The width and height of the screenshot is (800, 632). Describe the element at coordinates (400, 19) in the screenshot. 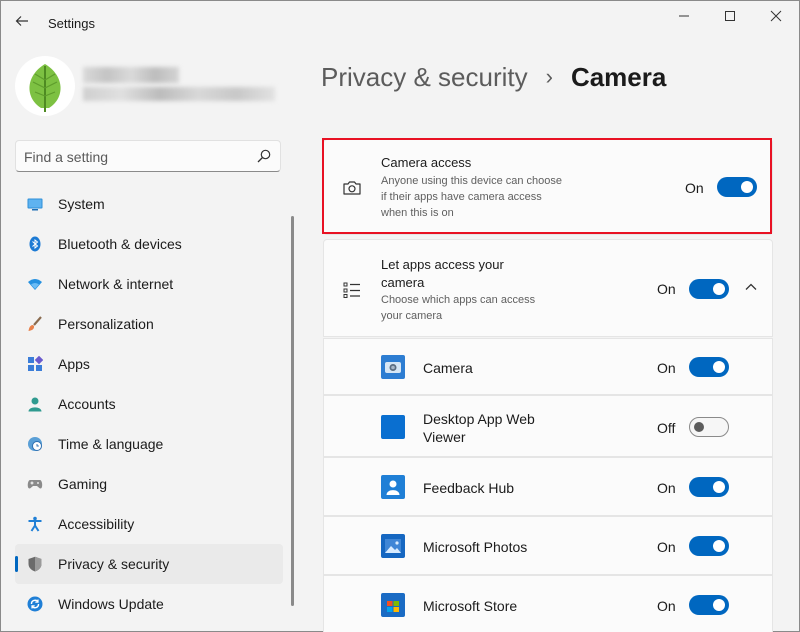

I see `title-bar: Settings` at that location.